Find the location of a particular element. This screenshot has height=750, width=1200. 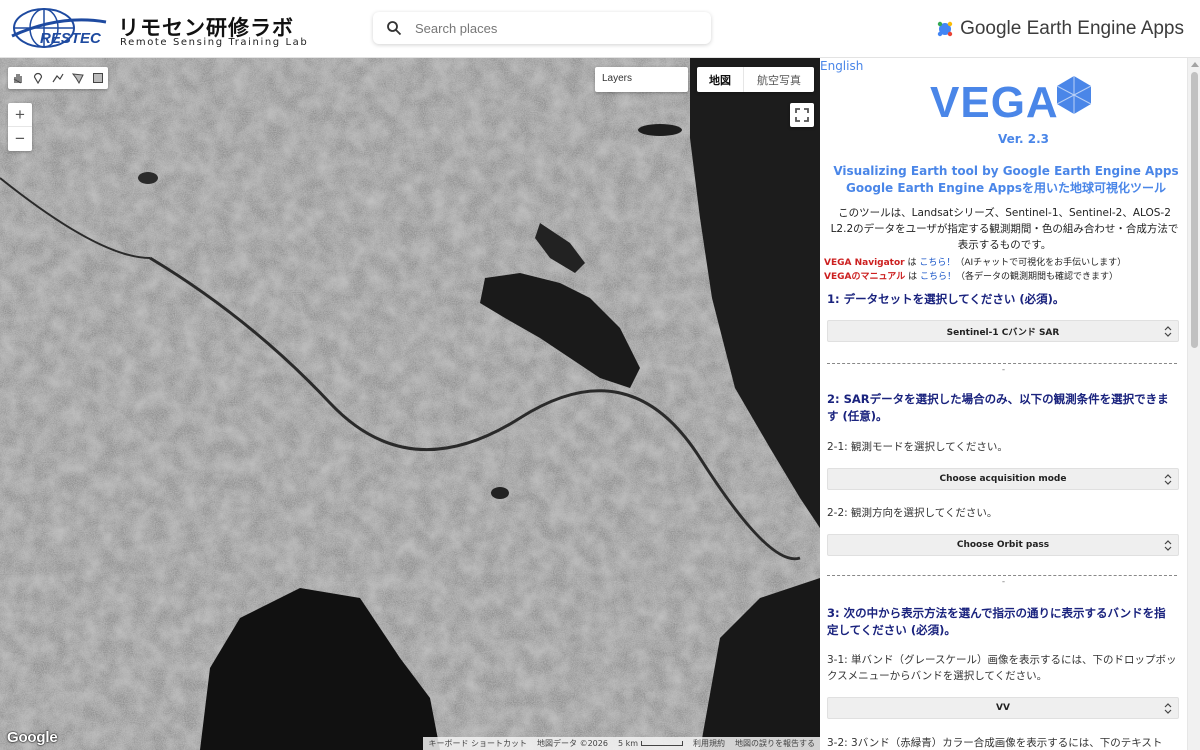

map-scale: 5 km is located at coordinates (650, 743).